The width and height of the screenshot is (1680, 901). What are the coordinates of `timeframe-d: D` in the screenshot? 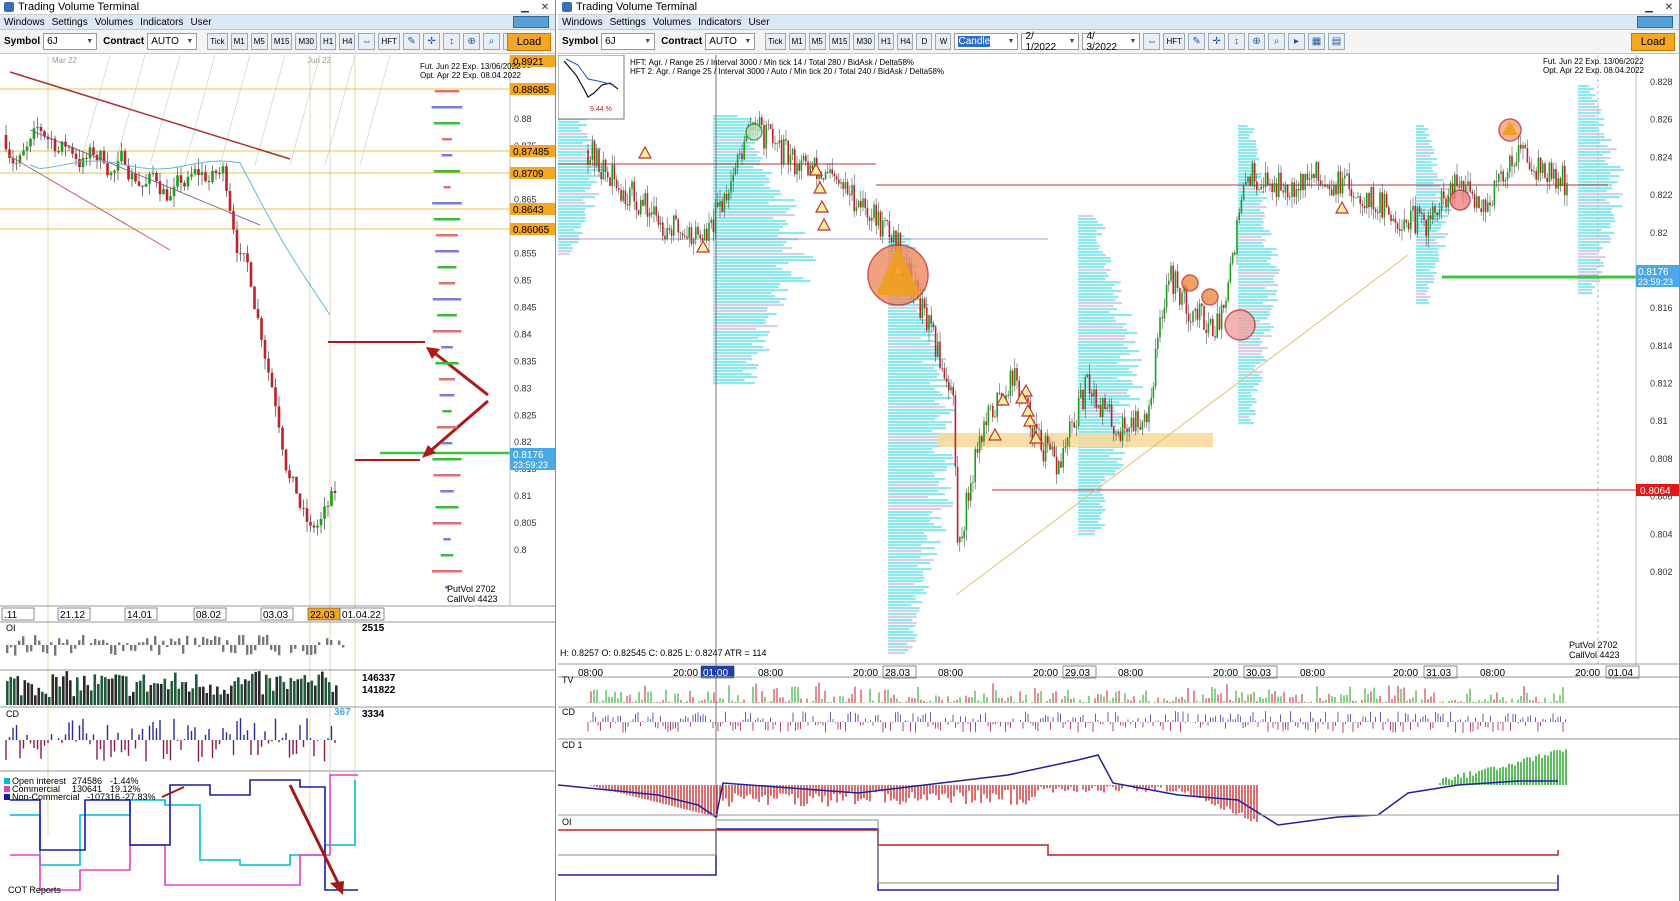 It's located at (924, 41).